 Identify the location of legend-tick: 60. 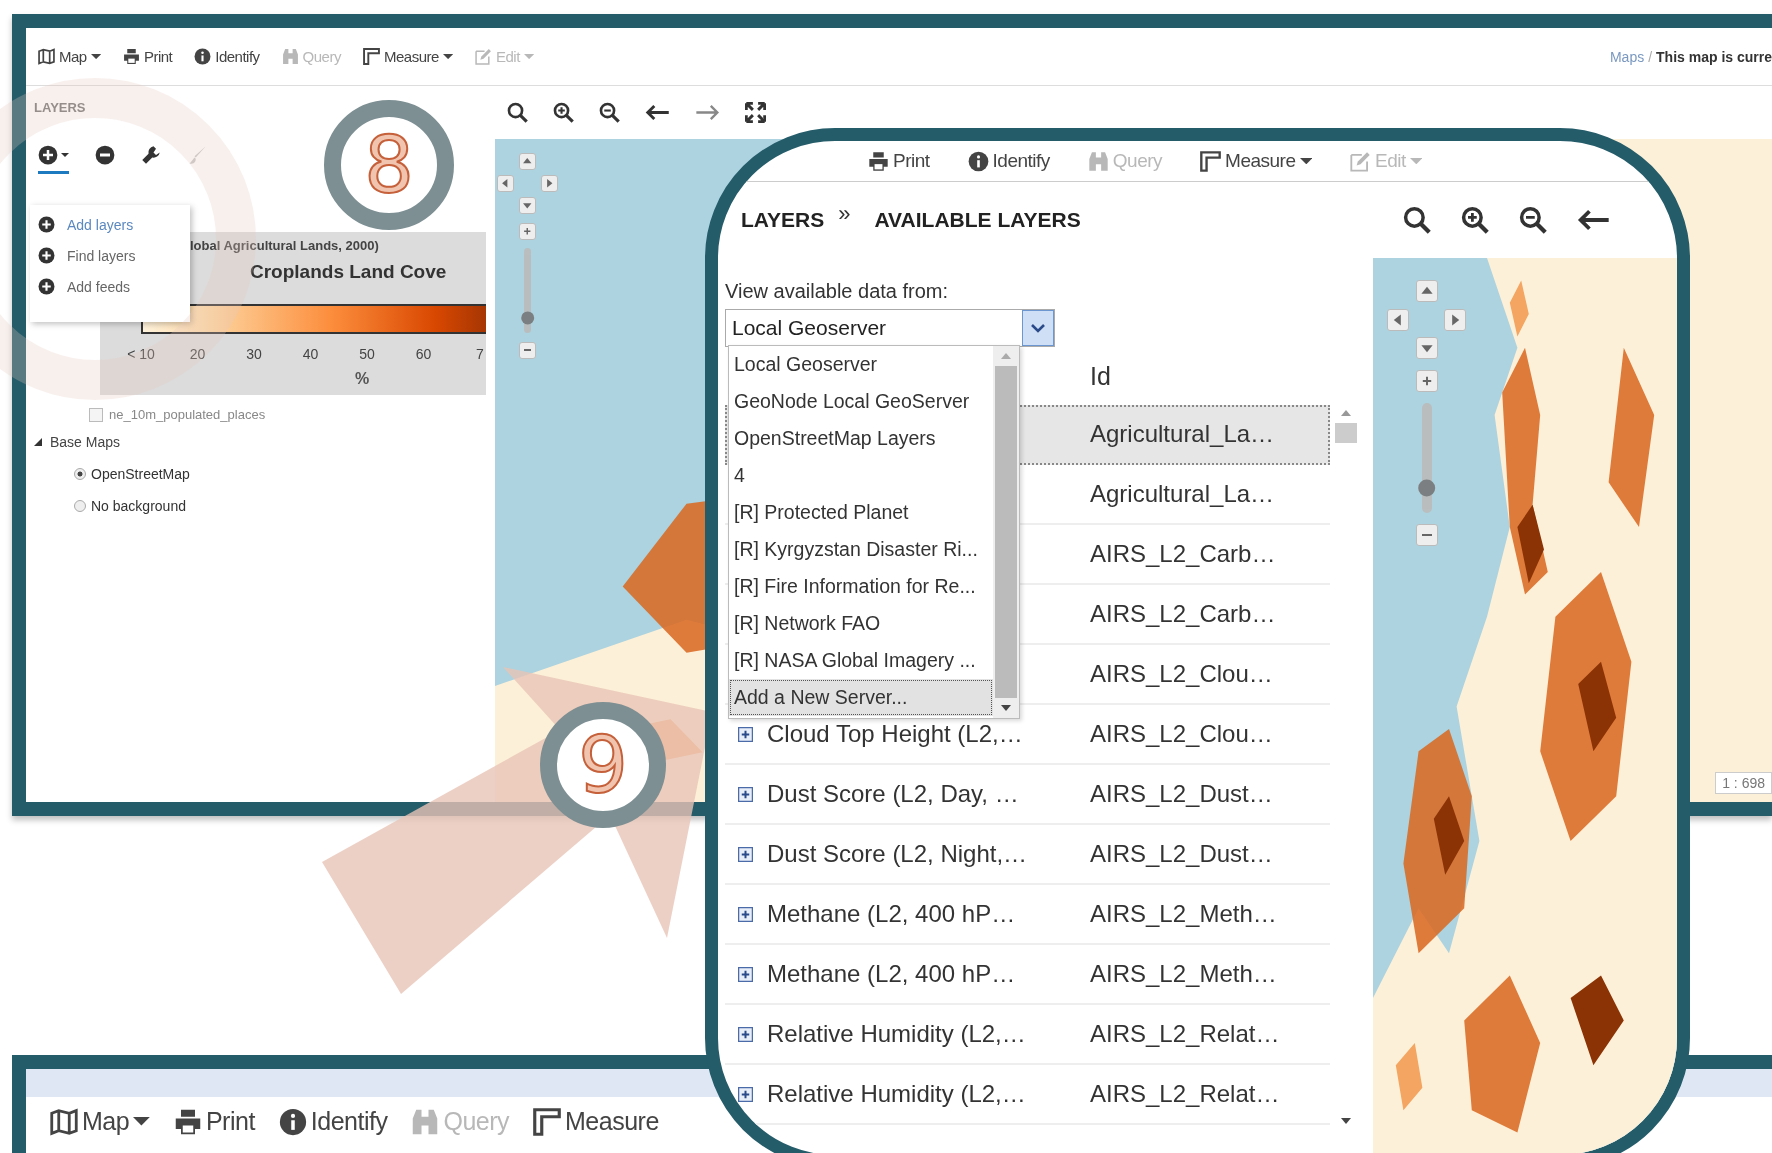
(423, 354).